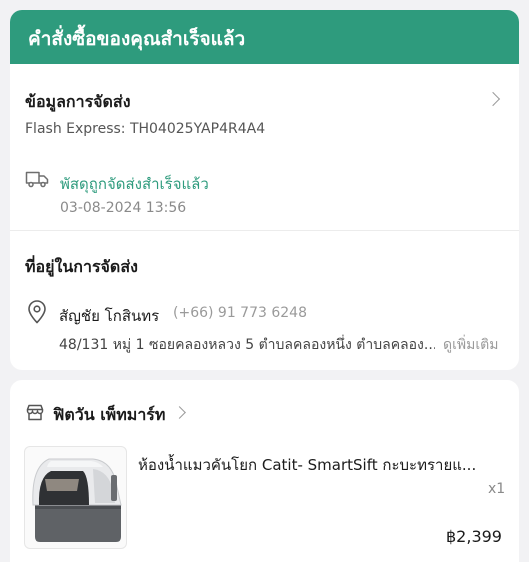  I want to click on product-image, so click(75, 497).